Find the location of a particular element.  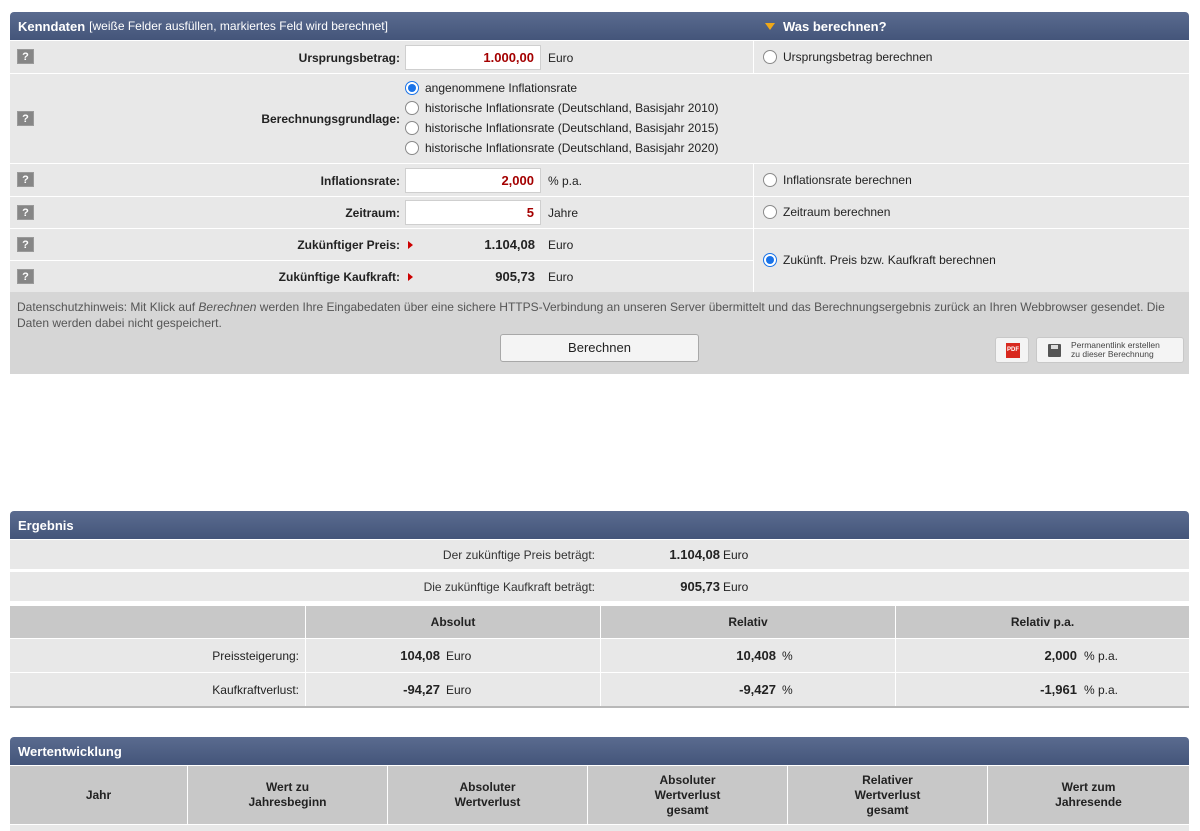

pdf-button: PDF is located at coordinates (1012, 350).